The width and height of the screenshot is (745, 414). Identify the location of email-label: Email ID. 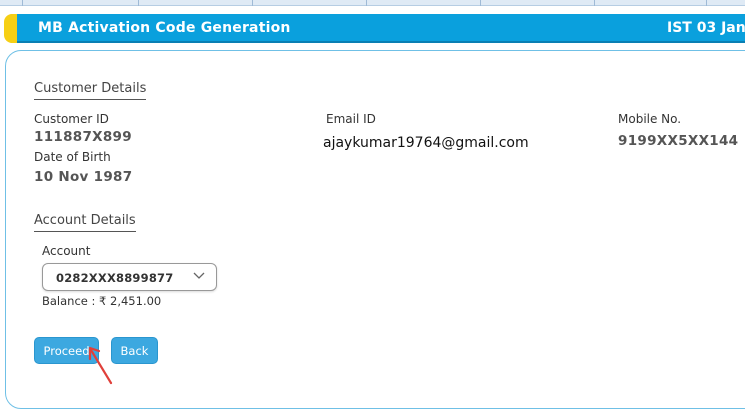
(351, 119).